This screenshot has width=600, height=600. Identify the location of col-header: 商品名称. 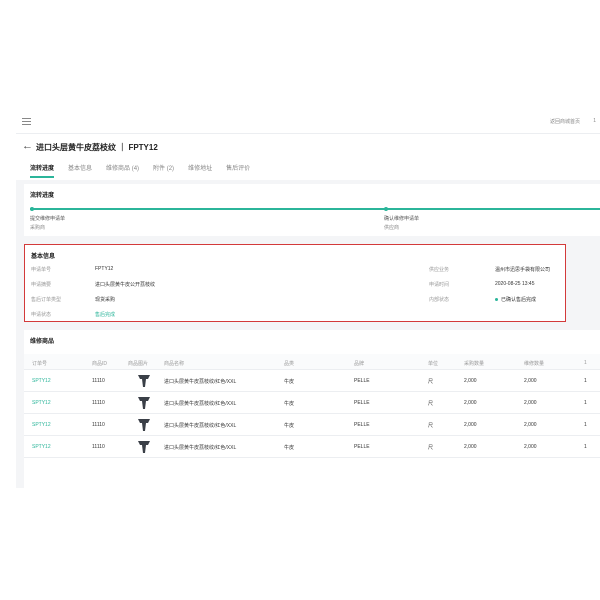
(174, 364).